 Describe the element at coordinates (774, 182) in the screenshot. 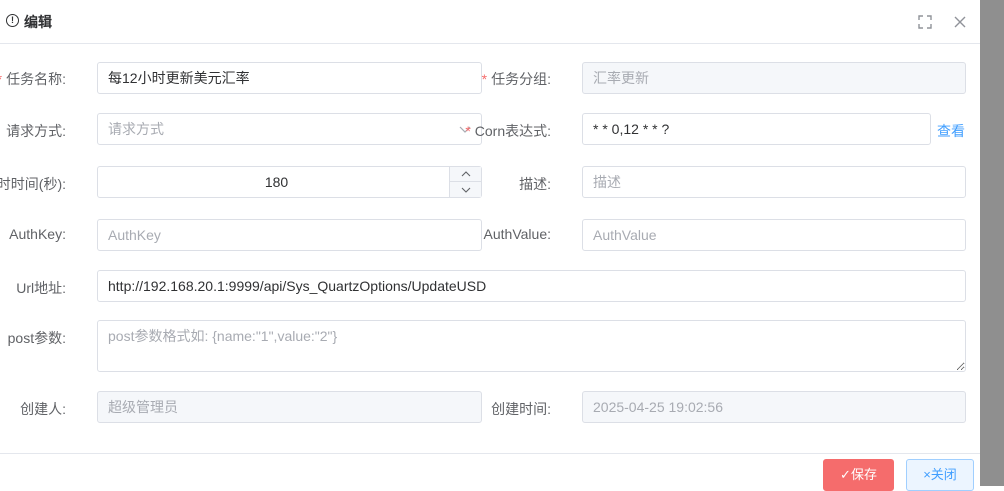

I see `description-input` at that location.